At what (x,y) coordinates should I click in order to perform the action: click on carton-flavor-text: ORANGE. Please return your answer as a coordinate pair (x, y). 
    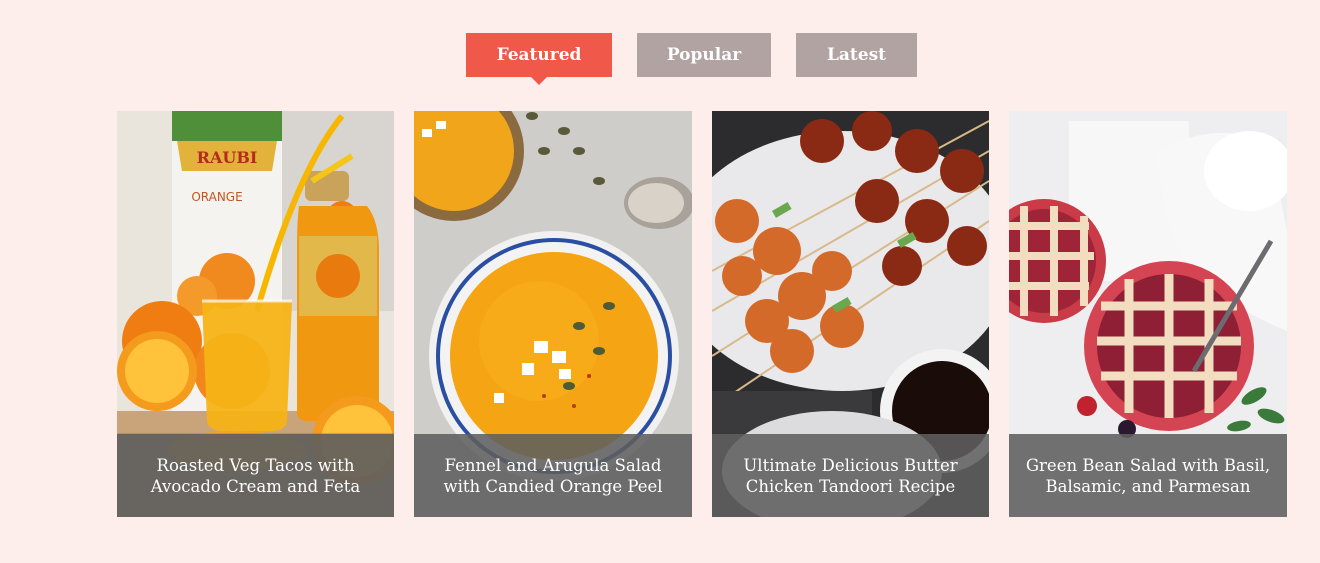
    Looking at the image, I should click on (216, 197).